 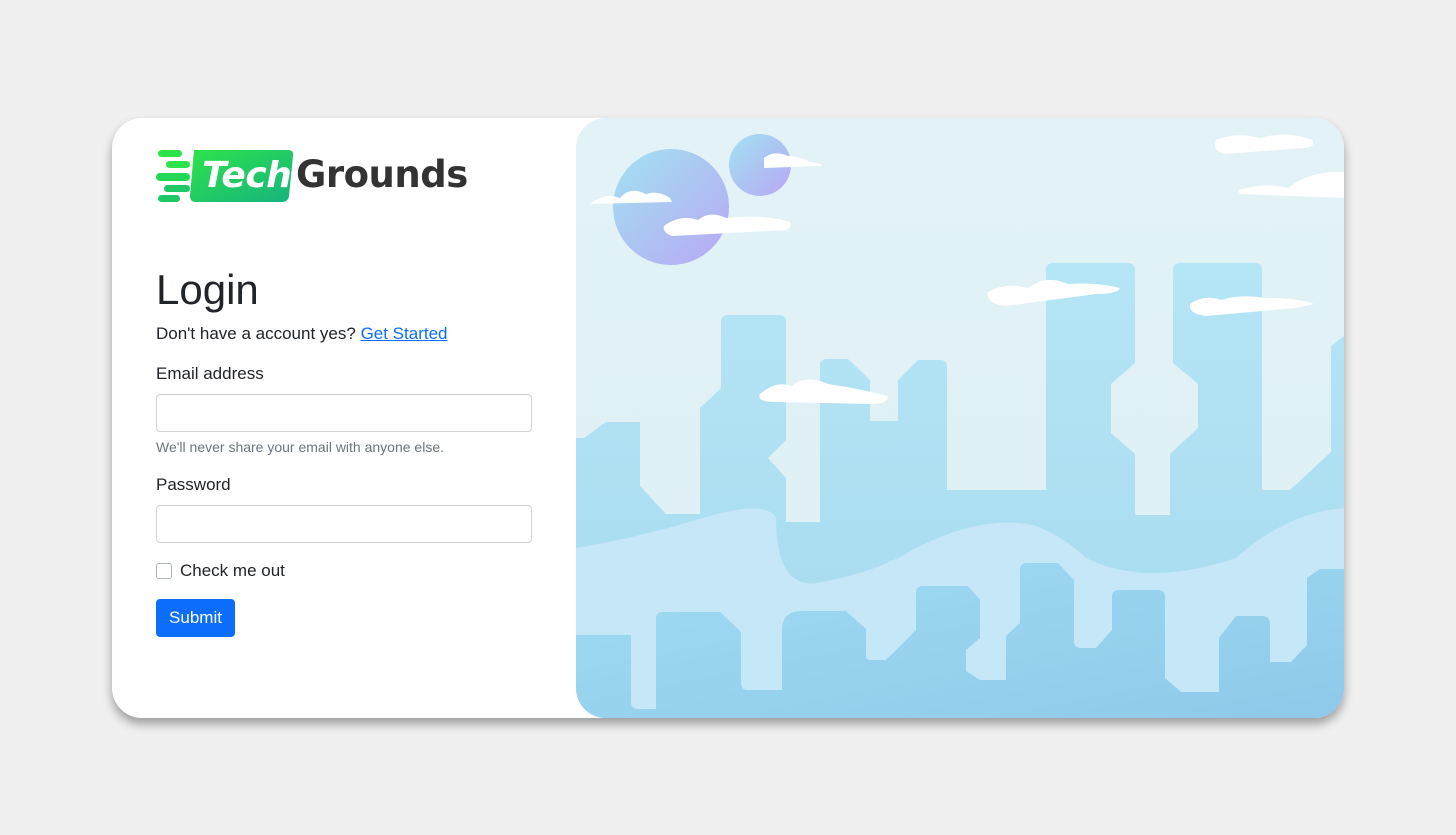 What do you see at coordinates (344, 524) in the screenshot?
I see `password-field` at bounding box center [344, 524].